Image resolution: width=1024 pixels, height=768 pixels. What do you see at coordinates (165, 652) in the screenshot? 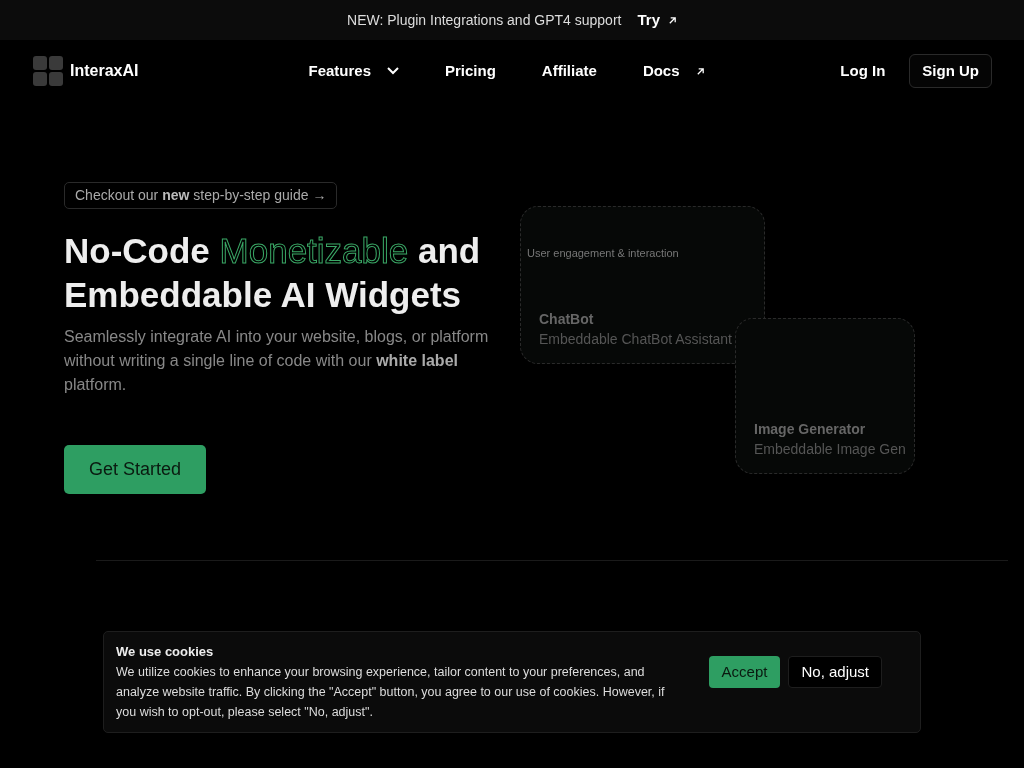
I see `cookie-title: We use cookies` at bounding box center [165, 652].